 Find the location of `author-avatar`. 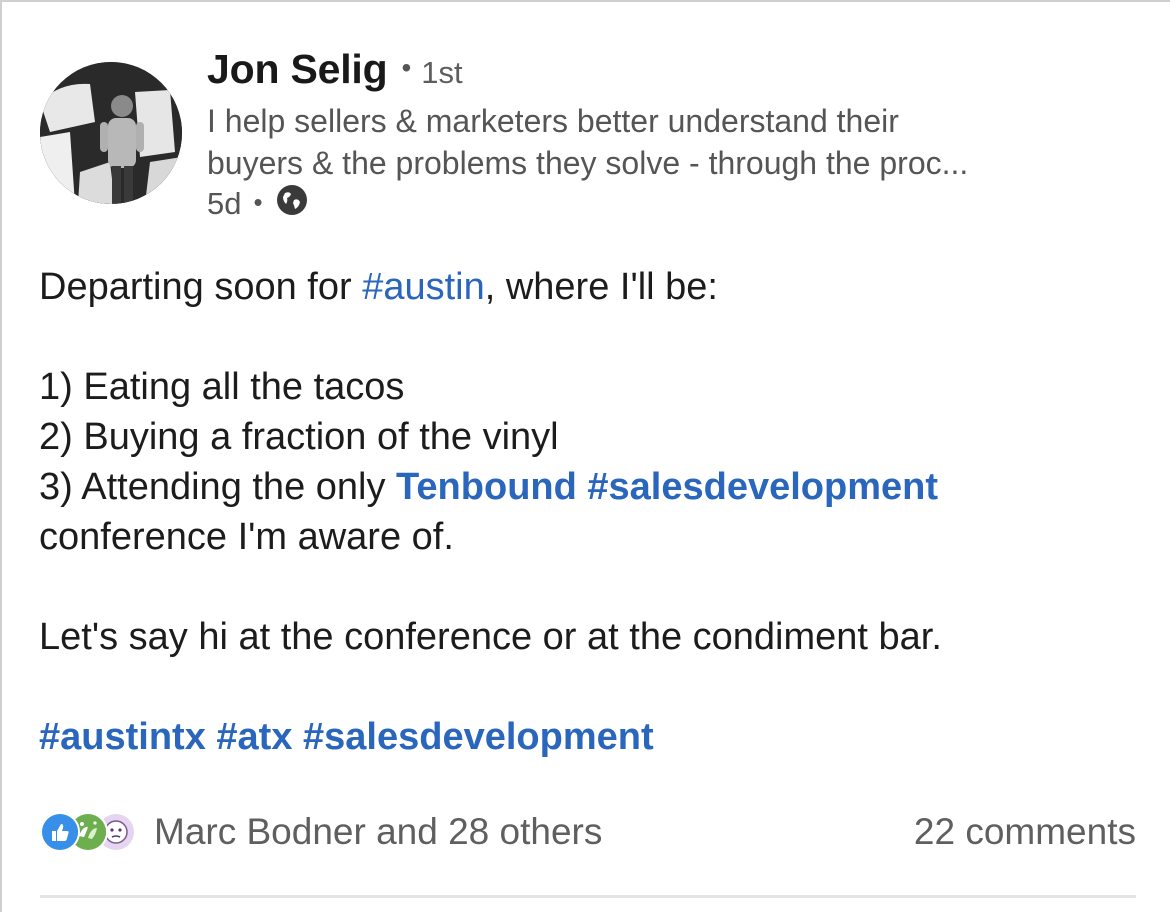

author-avatar is located at coordinates (111, 133).